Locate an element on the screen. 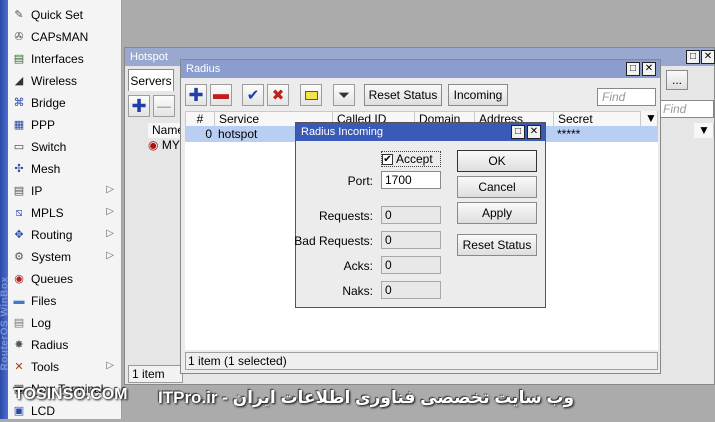 The image size is (715, 422). sidebar-item-system: ⚙ System ▷ is located at coordinates (65, 257).